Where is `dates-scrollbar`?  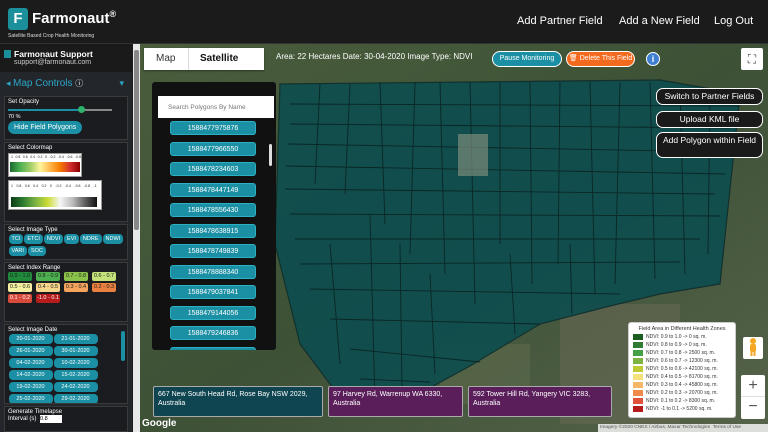
dates-scrollbar is located at coordinates (123, 346).